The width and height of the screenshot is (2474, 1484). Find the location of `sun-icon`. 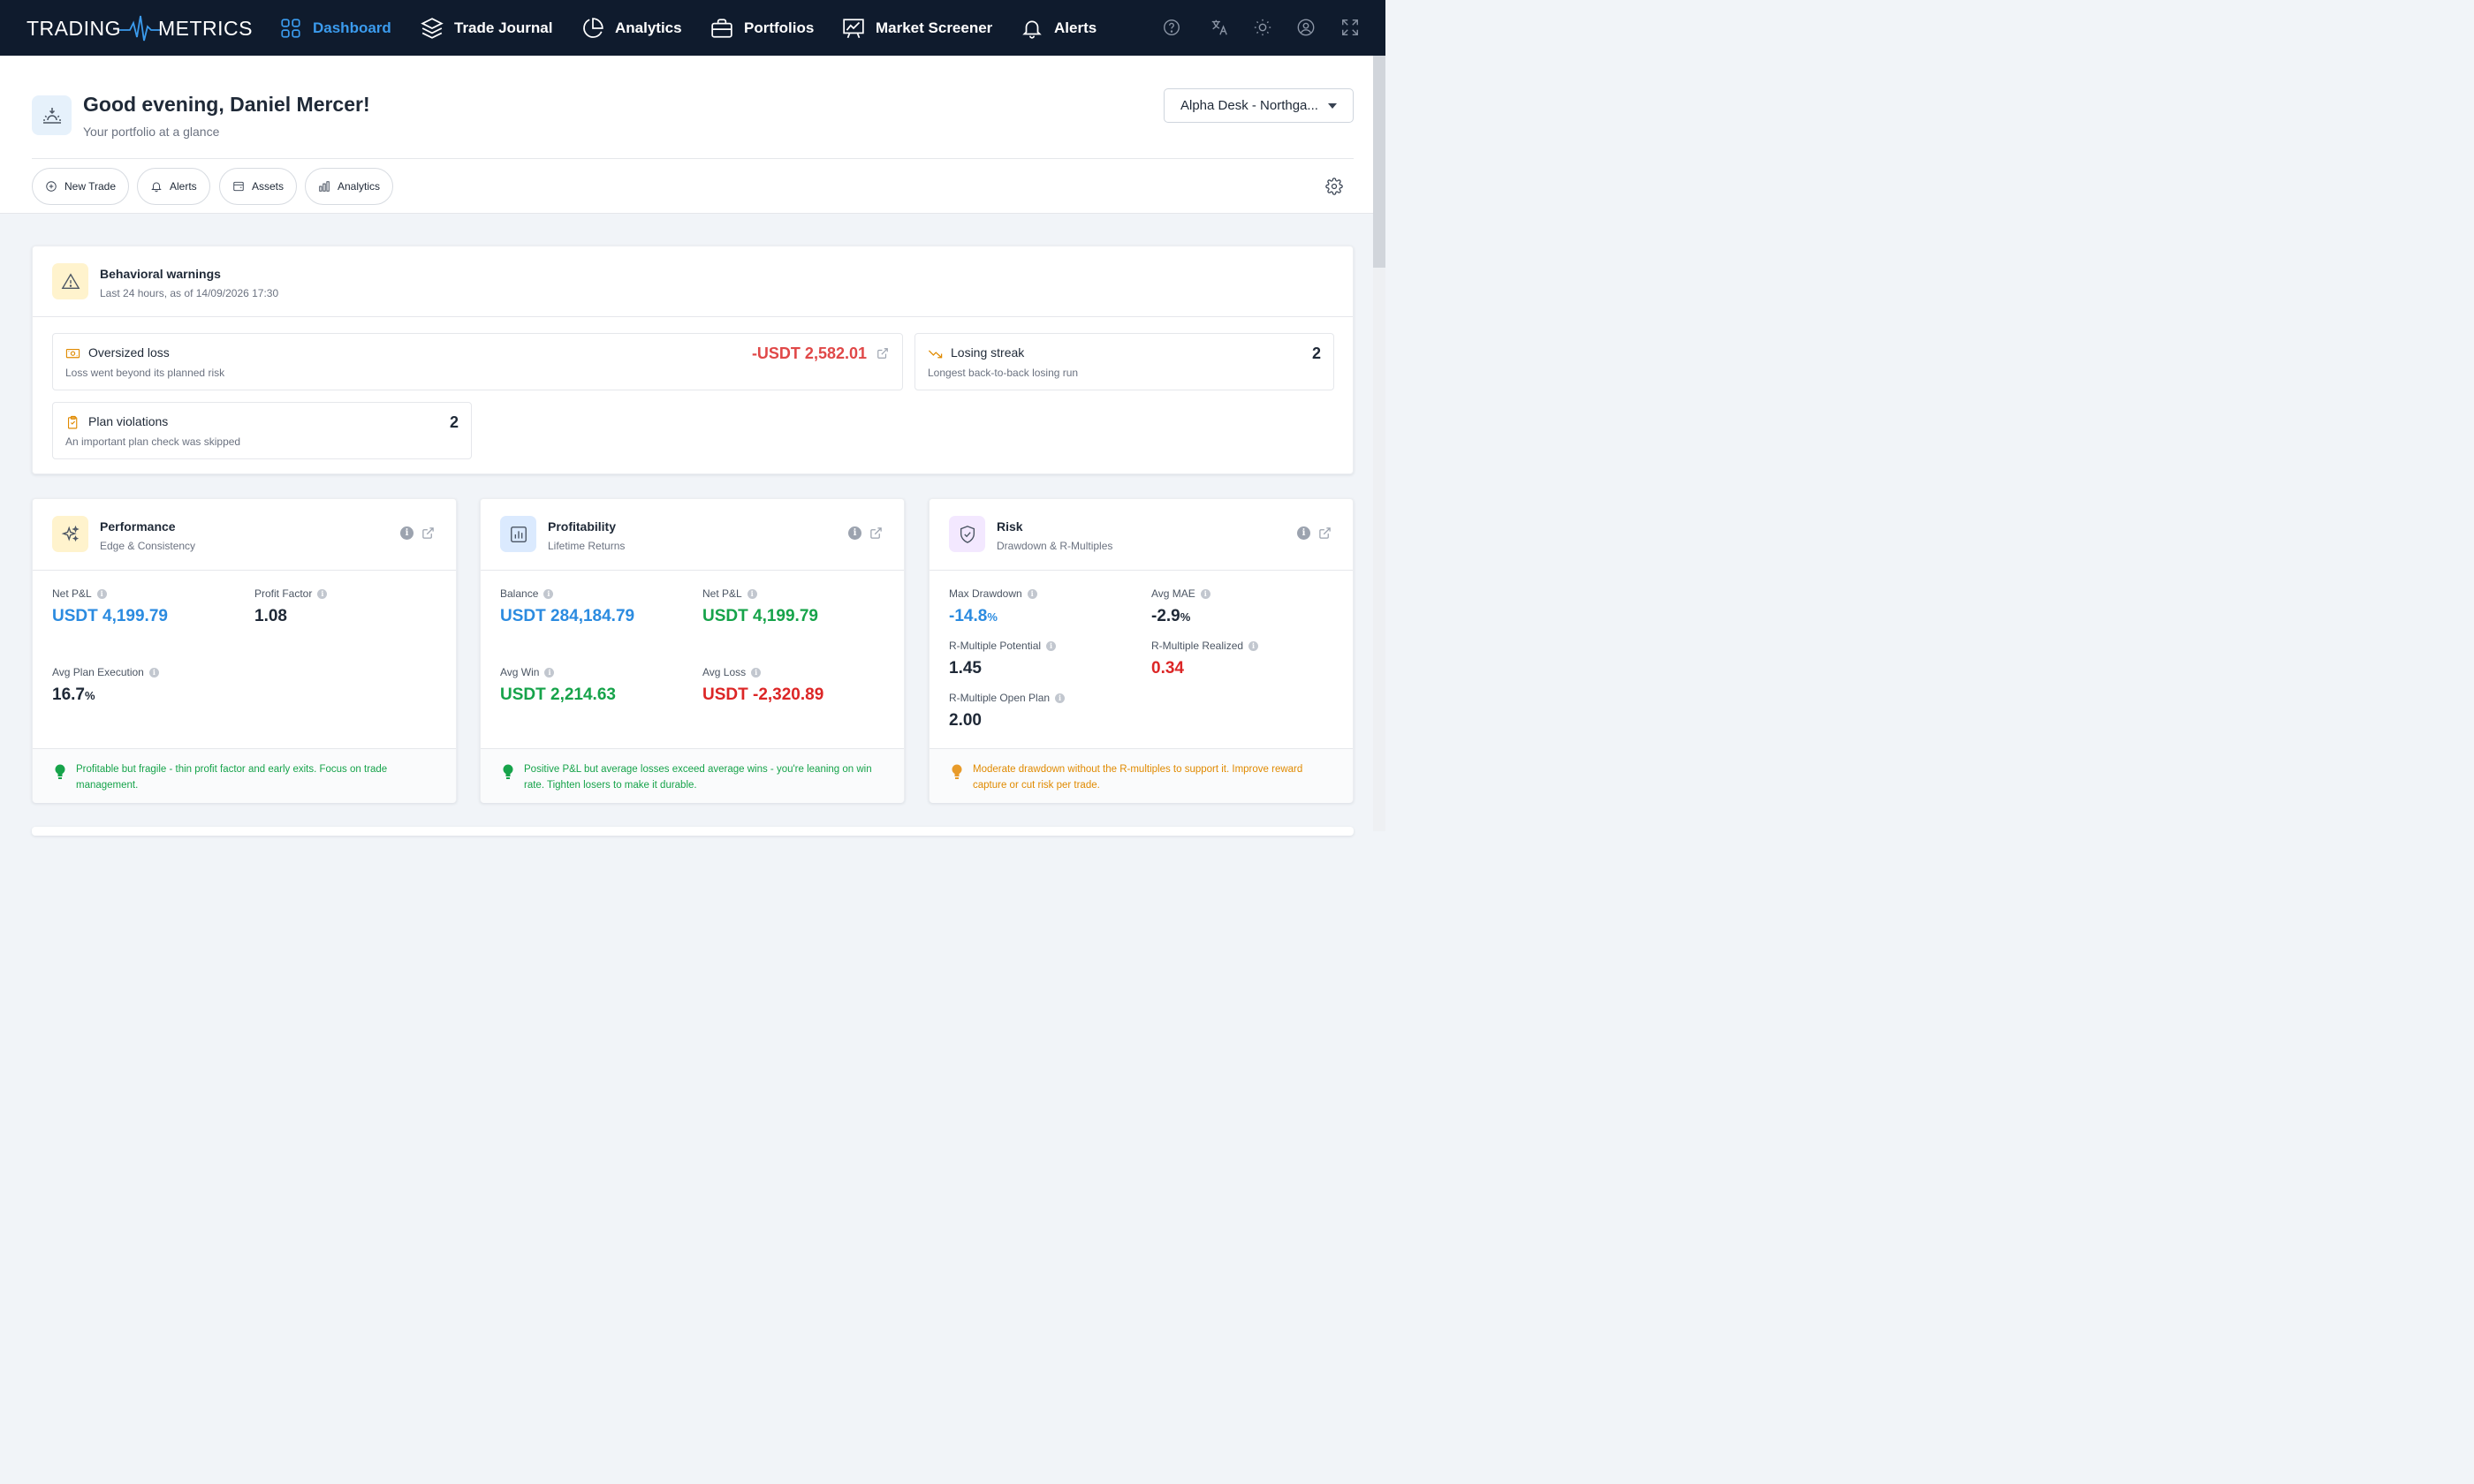

sun-icon is located at coordinates (1262, 27).